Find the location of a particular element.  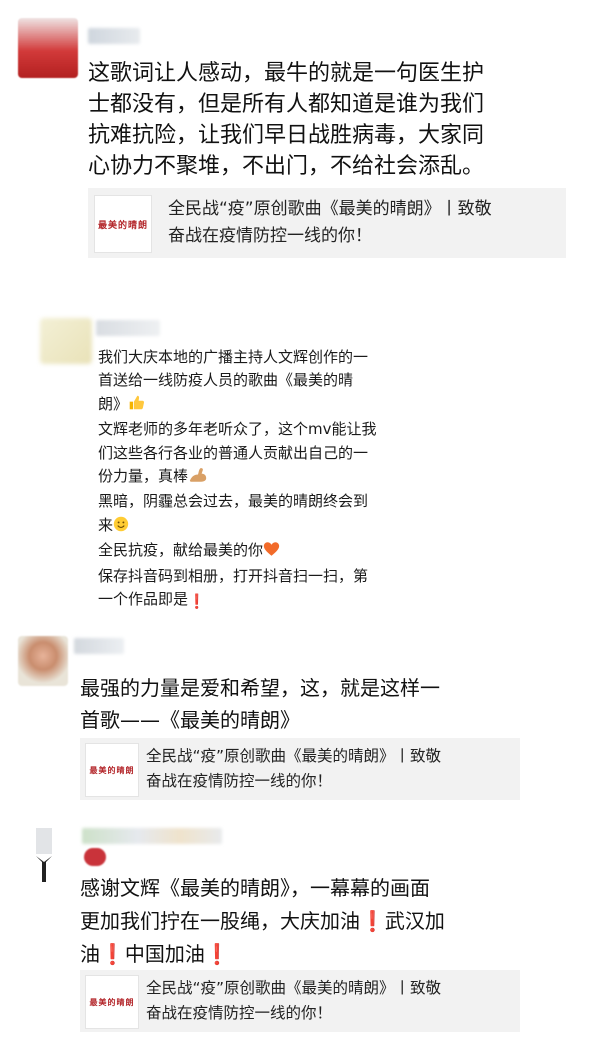

orange-heart-icon is located at coordinates (271, 552).